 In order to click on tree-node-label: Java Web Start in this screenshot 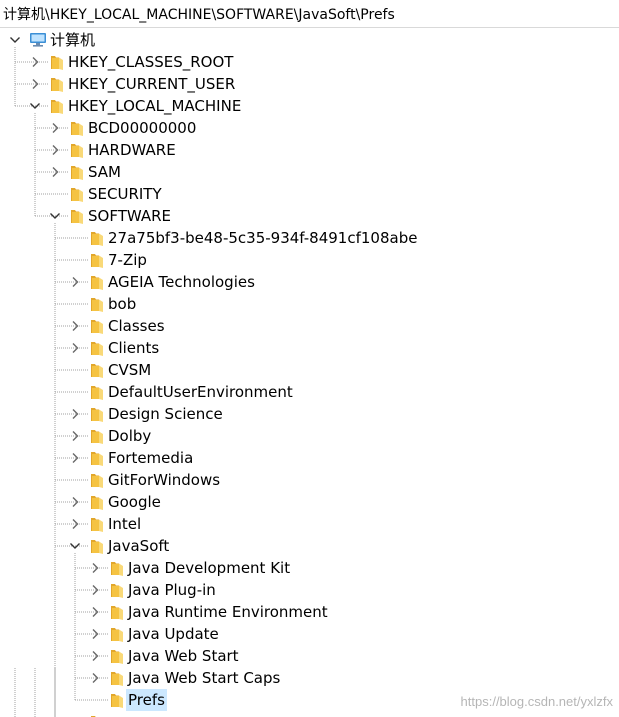, I will do `click(183, 656)`.